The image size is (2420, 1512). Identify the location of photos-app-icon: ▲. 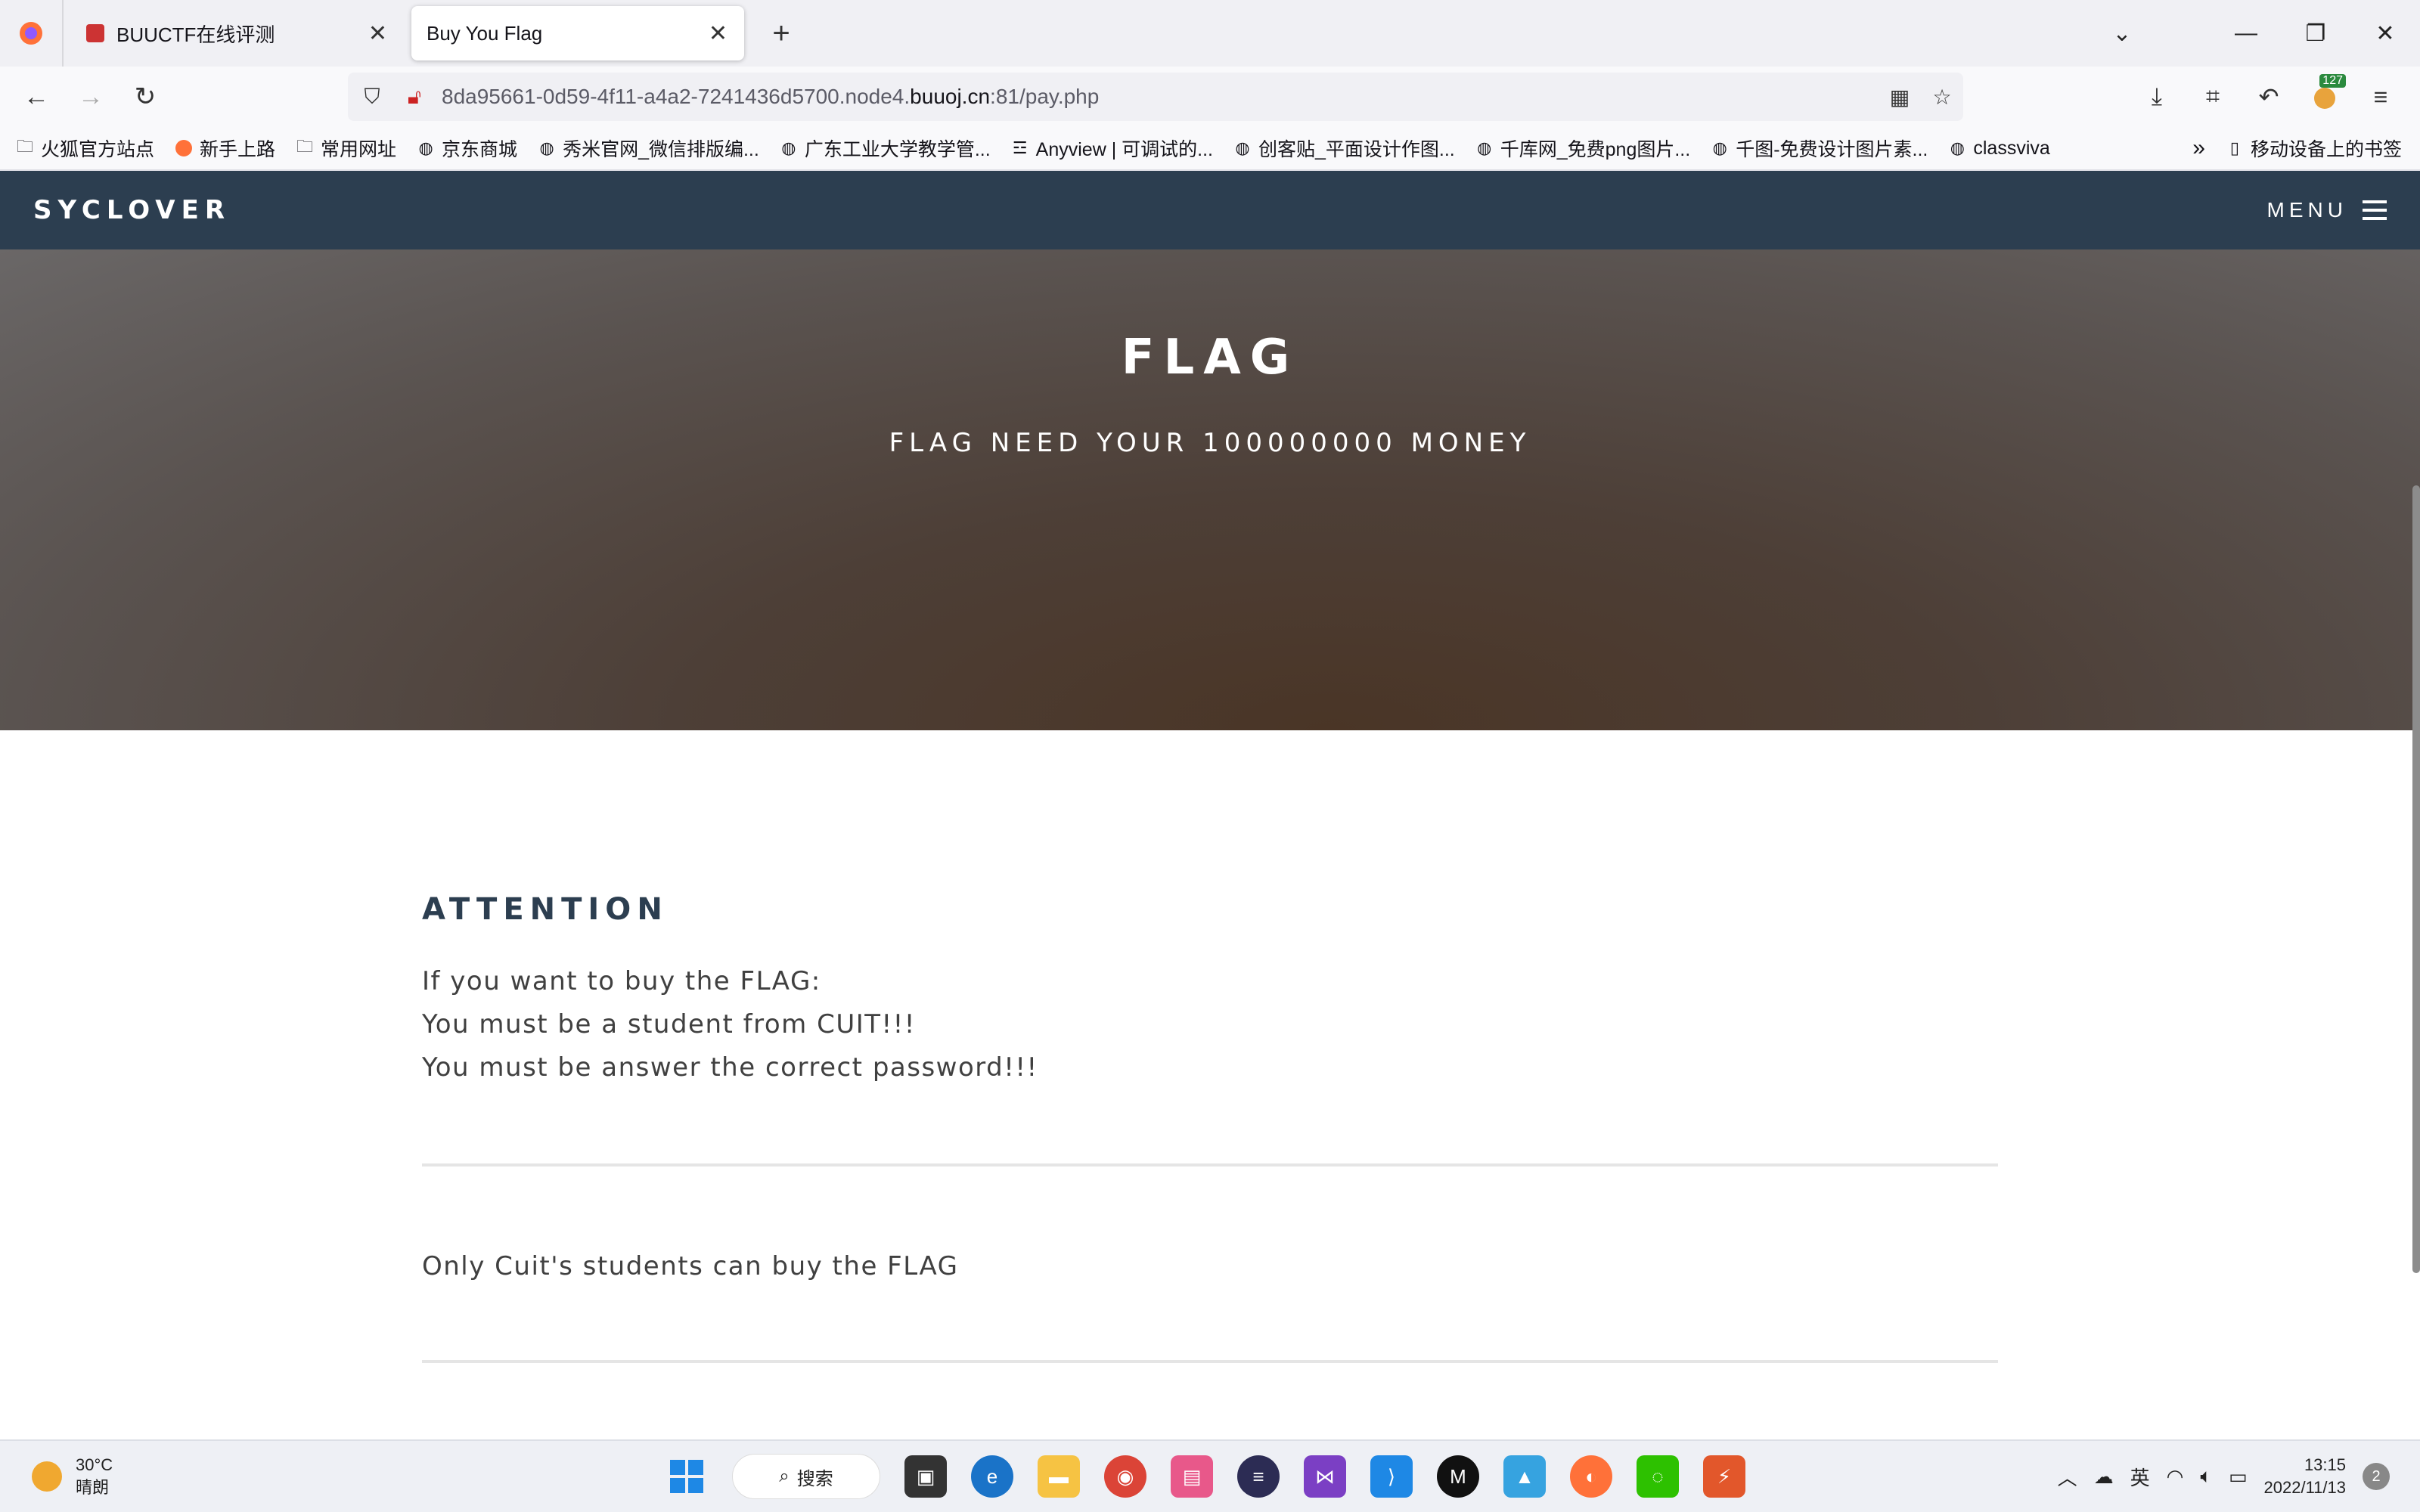
(1524, 1476).